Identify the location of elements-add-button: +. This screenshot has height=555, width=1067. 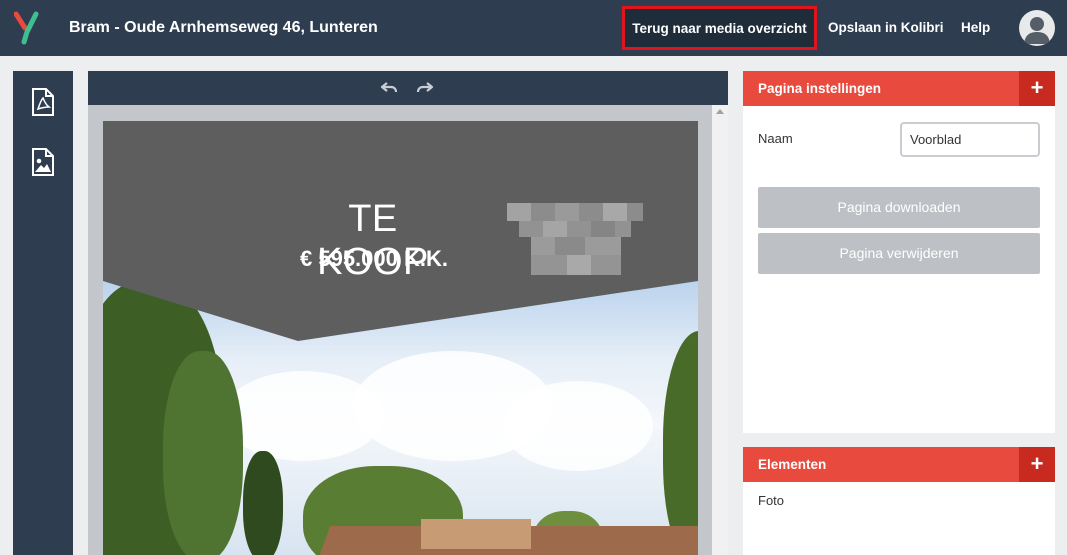
(1037, 464).